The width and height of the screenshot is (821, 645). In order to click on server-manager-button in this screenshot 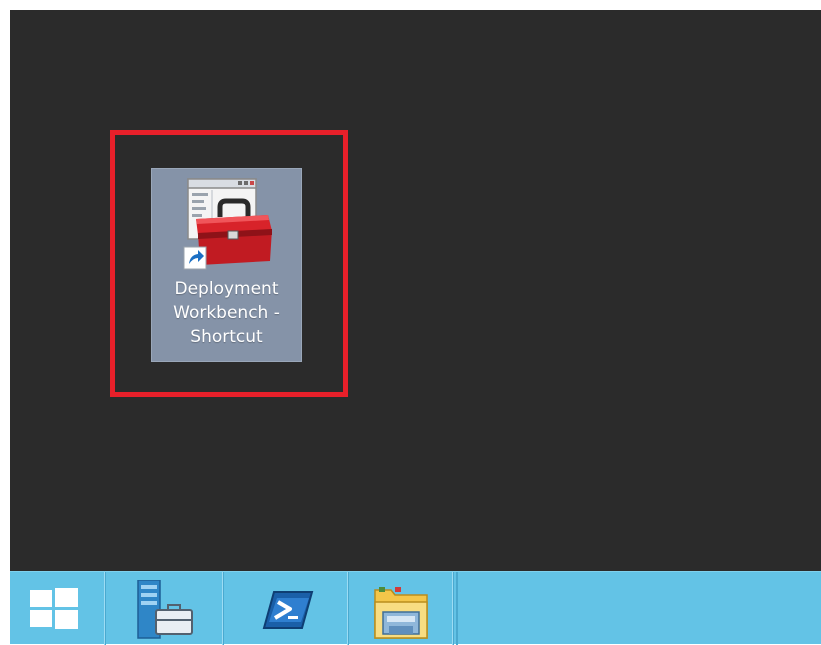, I will do `click(165, 608)`.